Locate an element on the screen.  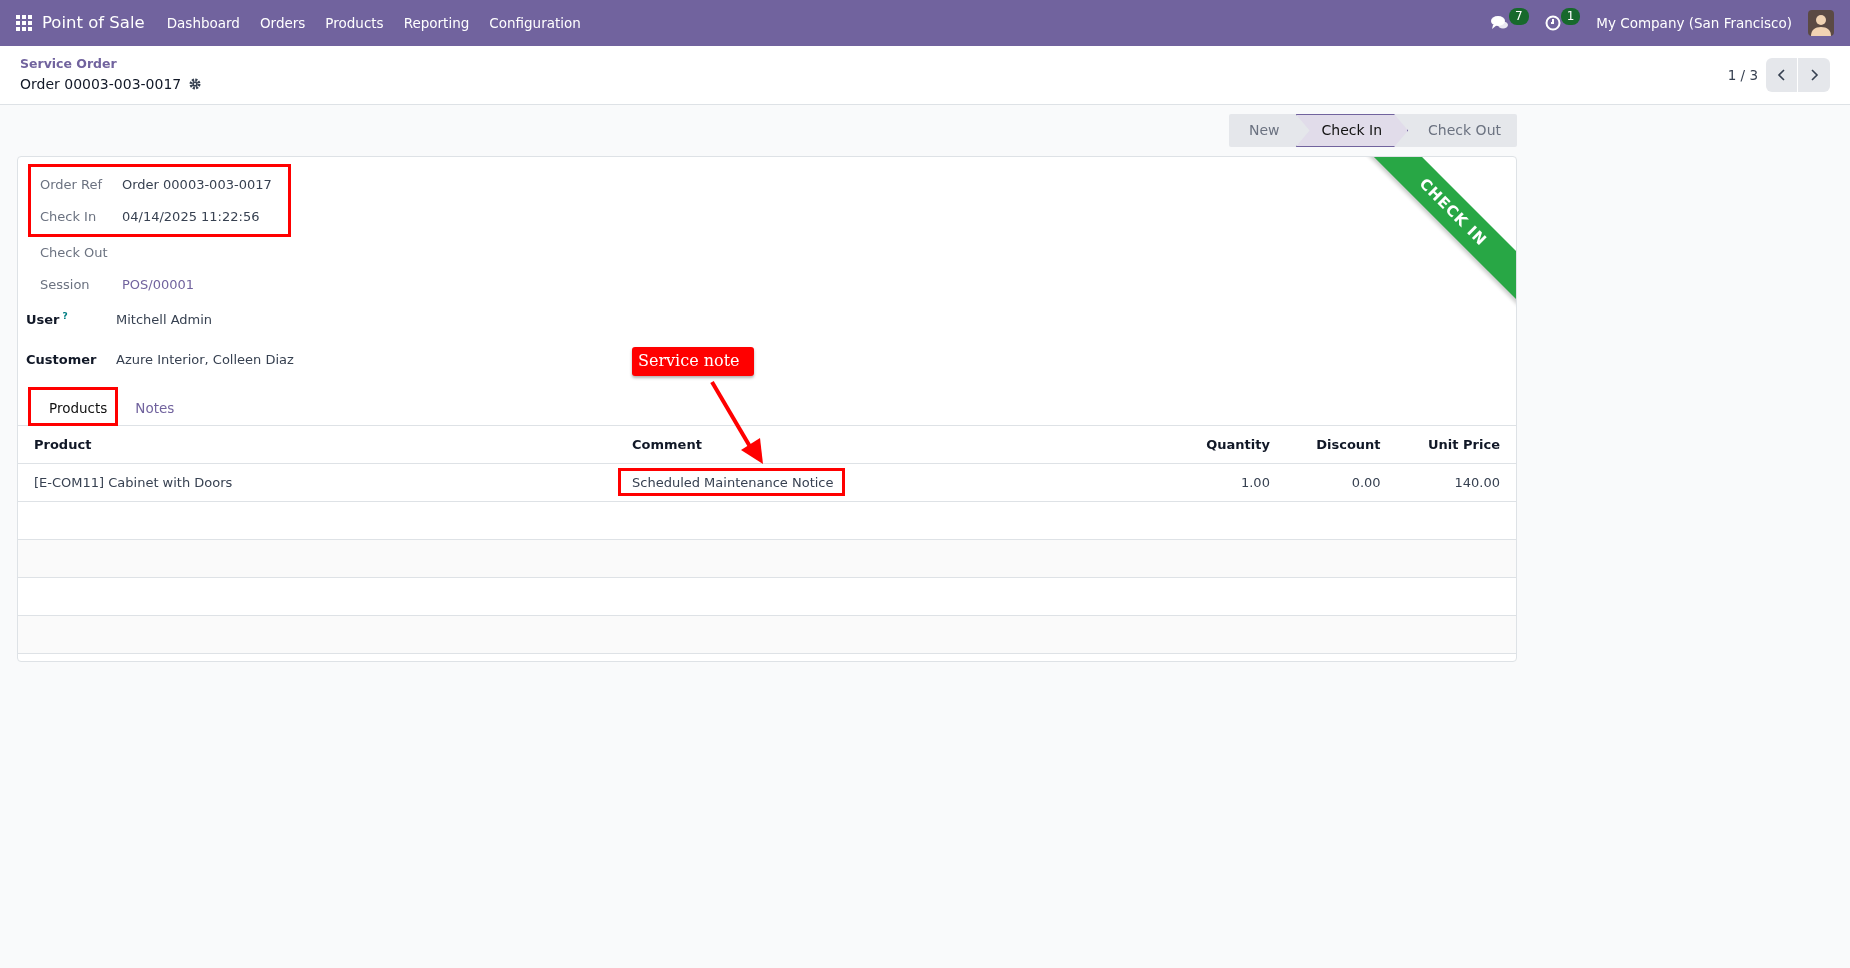
menu-item: Orders is located at coordinates (282, 23).